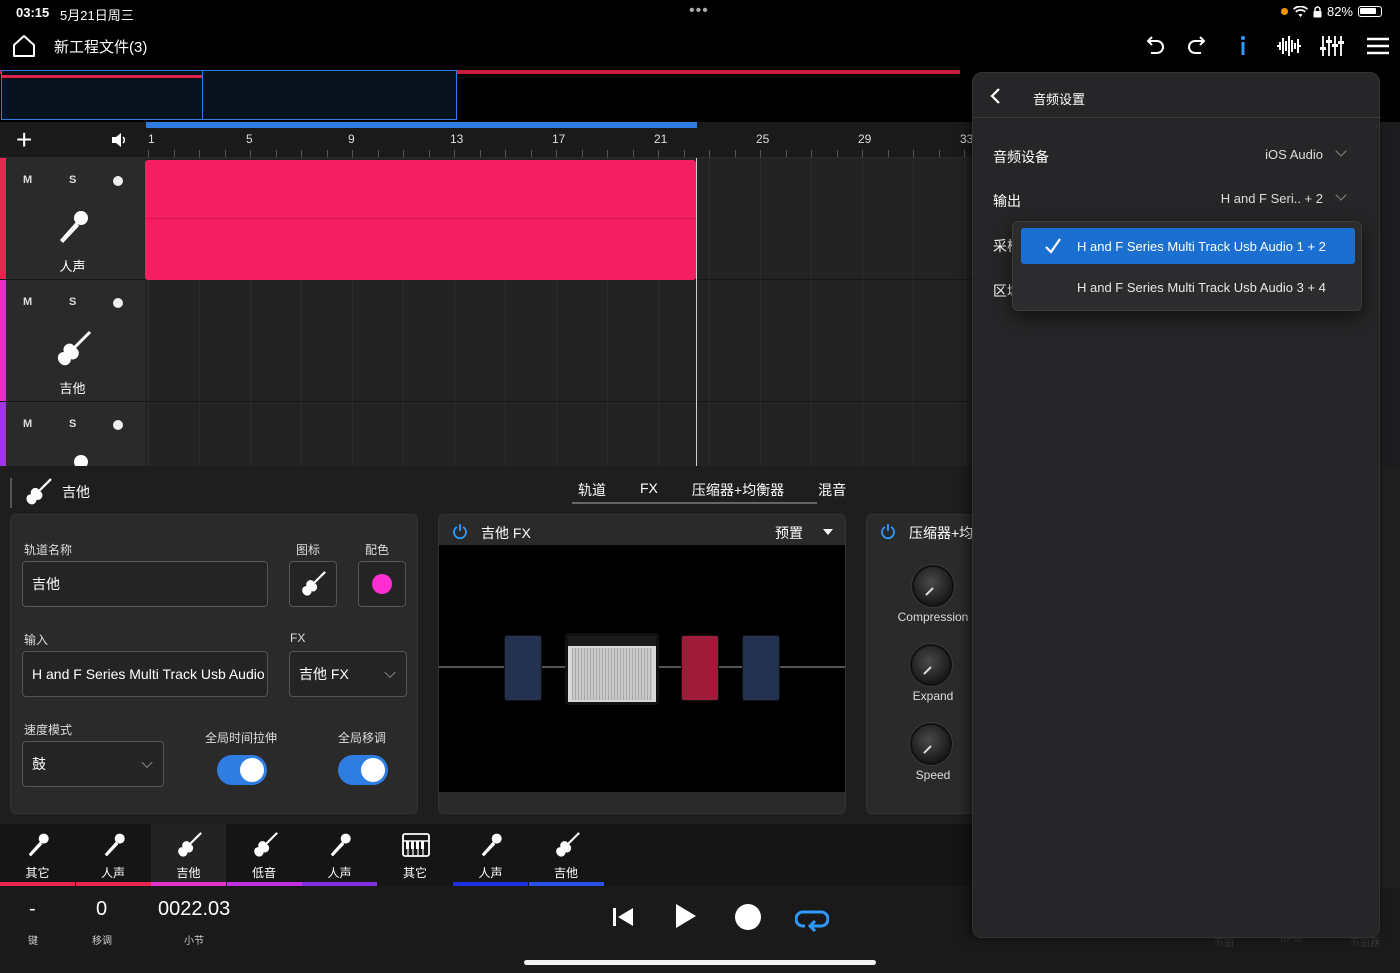  Describe the element at coordinates (700, 47) in the screenshot. I see `app-toolbar: 新工程文件(3)` at that location.